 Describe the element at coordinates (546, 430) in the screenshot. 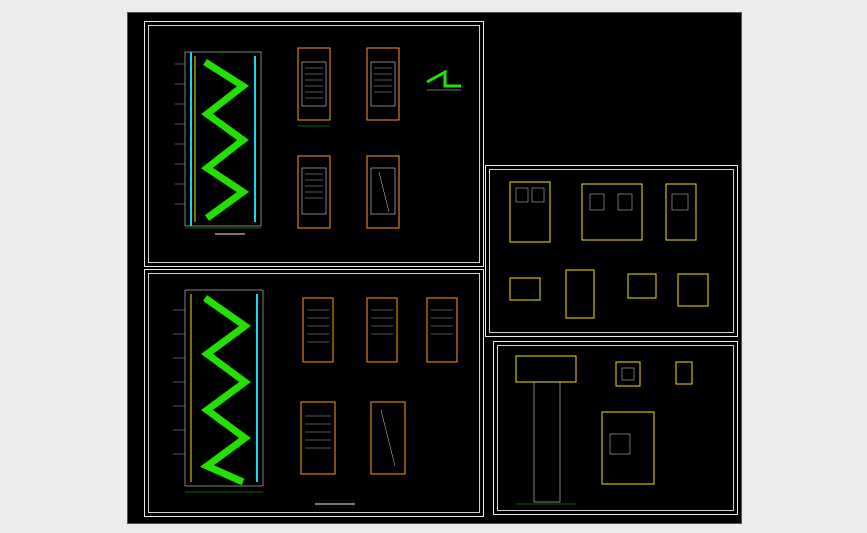

I see `shaft-section-drawing` at that location.